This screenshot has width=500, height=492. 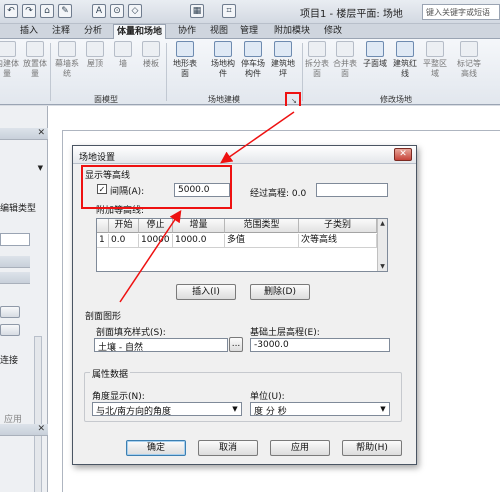 What do you see at coordinates (285, 333) in the screenshot?
I see `base-elevation-label: 基础土层高程(E):` at bounding box center [285, 333].